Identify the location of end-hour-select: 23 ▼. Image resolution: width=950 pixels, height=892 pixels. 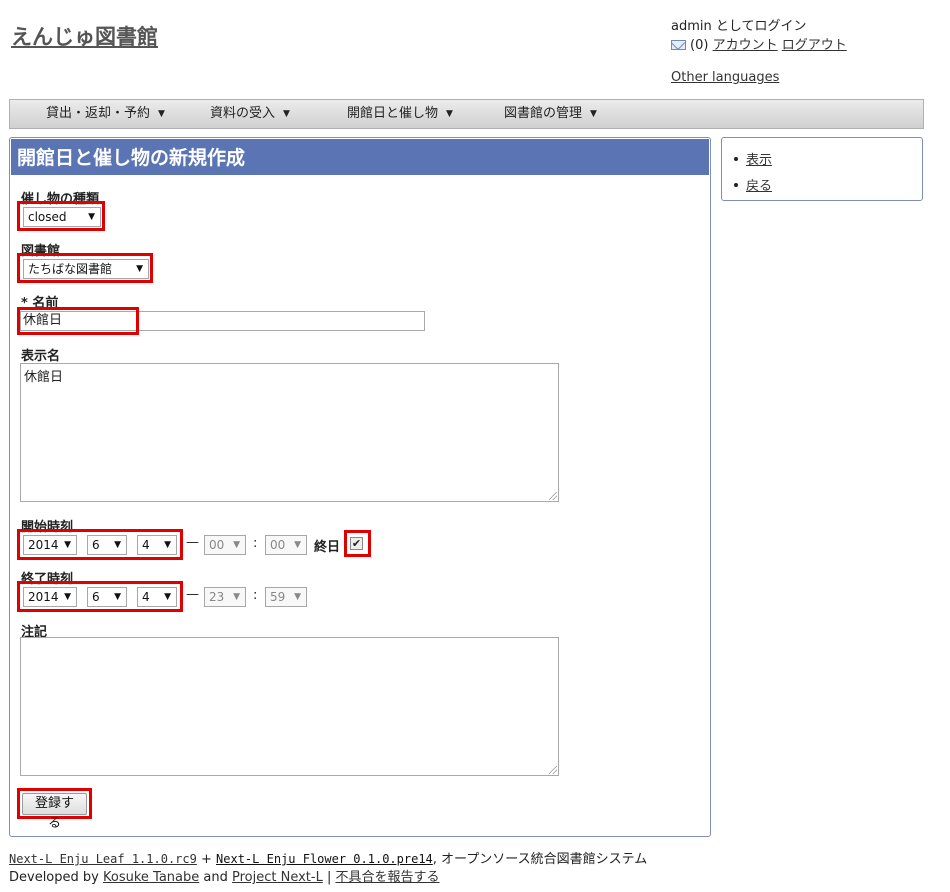
(225, 597).